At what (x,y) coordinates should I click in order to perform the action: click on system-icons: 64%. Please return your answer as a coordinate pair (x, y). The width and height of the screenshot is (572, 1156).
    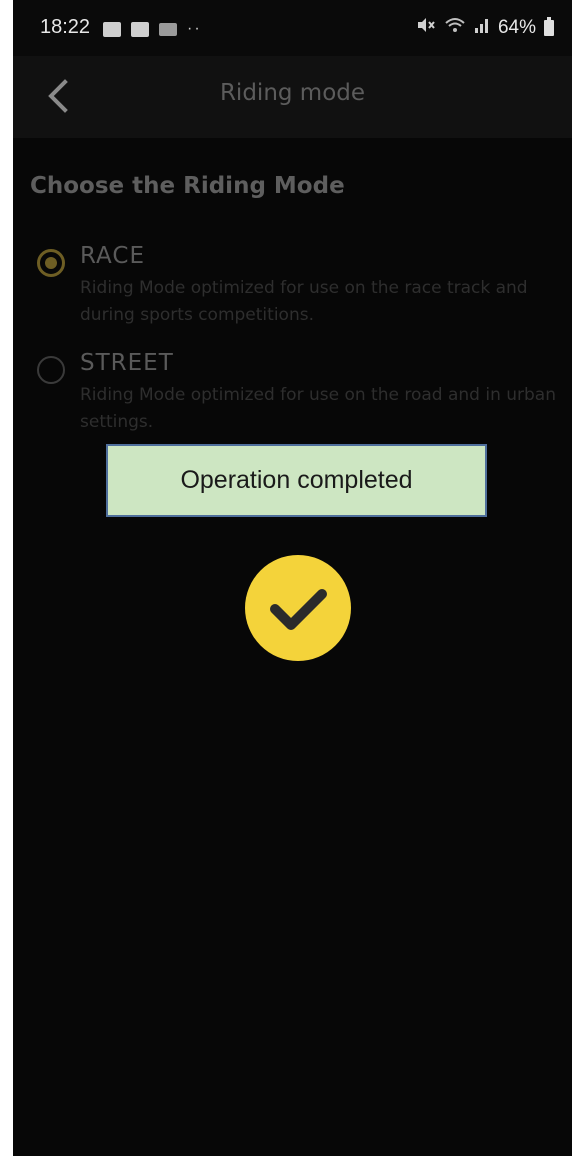
    Looking at the image, I should click on (485, 27).